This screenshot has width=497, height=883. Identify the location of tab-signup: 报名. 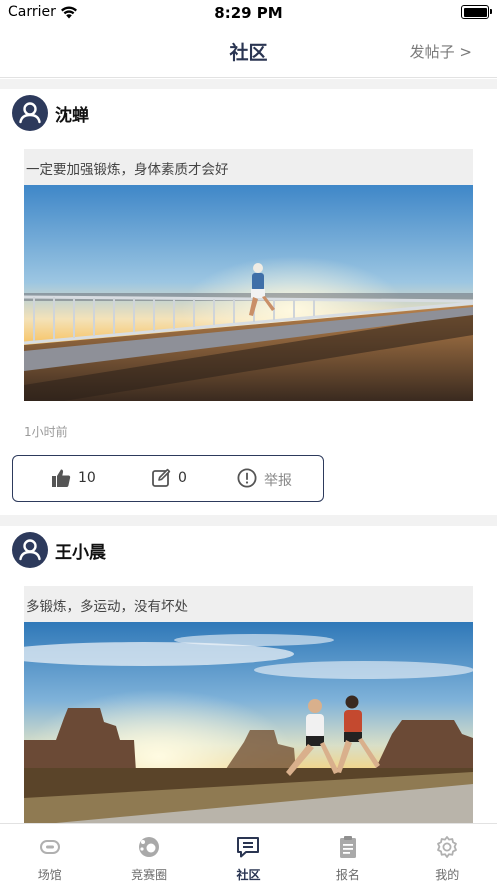
(347, 853).